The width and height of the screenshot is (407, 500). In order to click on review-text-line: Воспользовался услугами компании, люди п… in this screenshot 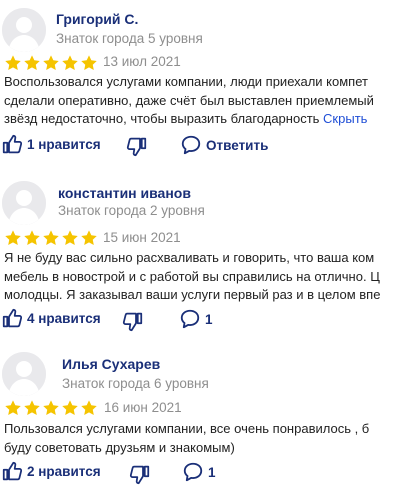, I will do `click(186, 81)`.